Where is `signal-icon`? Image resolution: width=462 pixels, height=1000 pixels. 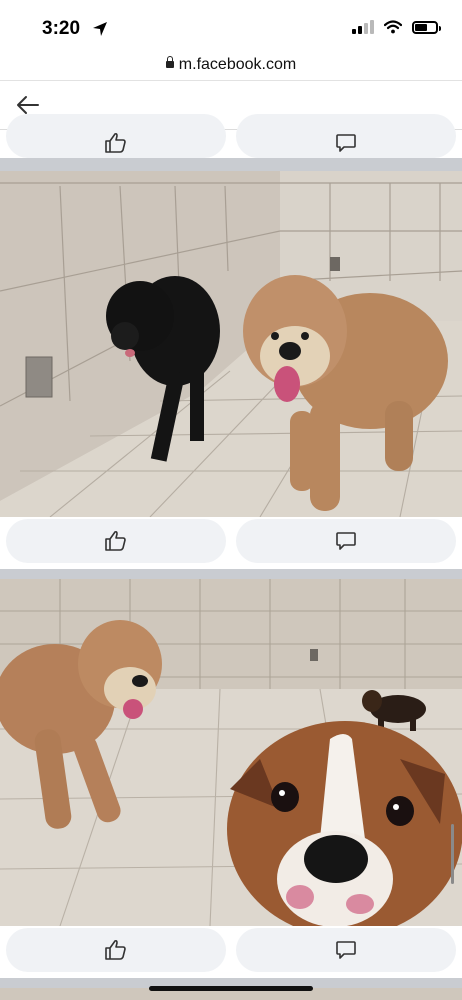
signal-icon is located at coordinates (363, 27).